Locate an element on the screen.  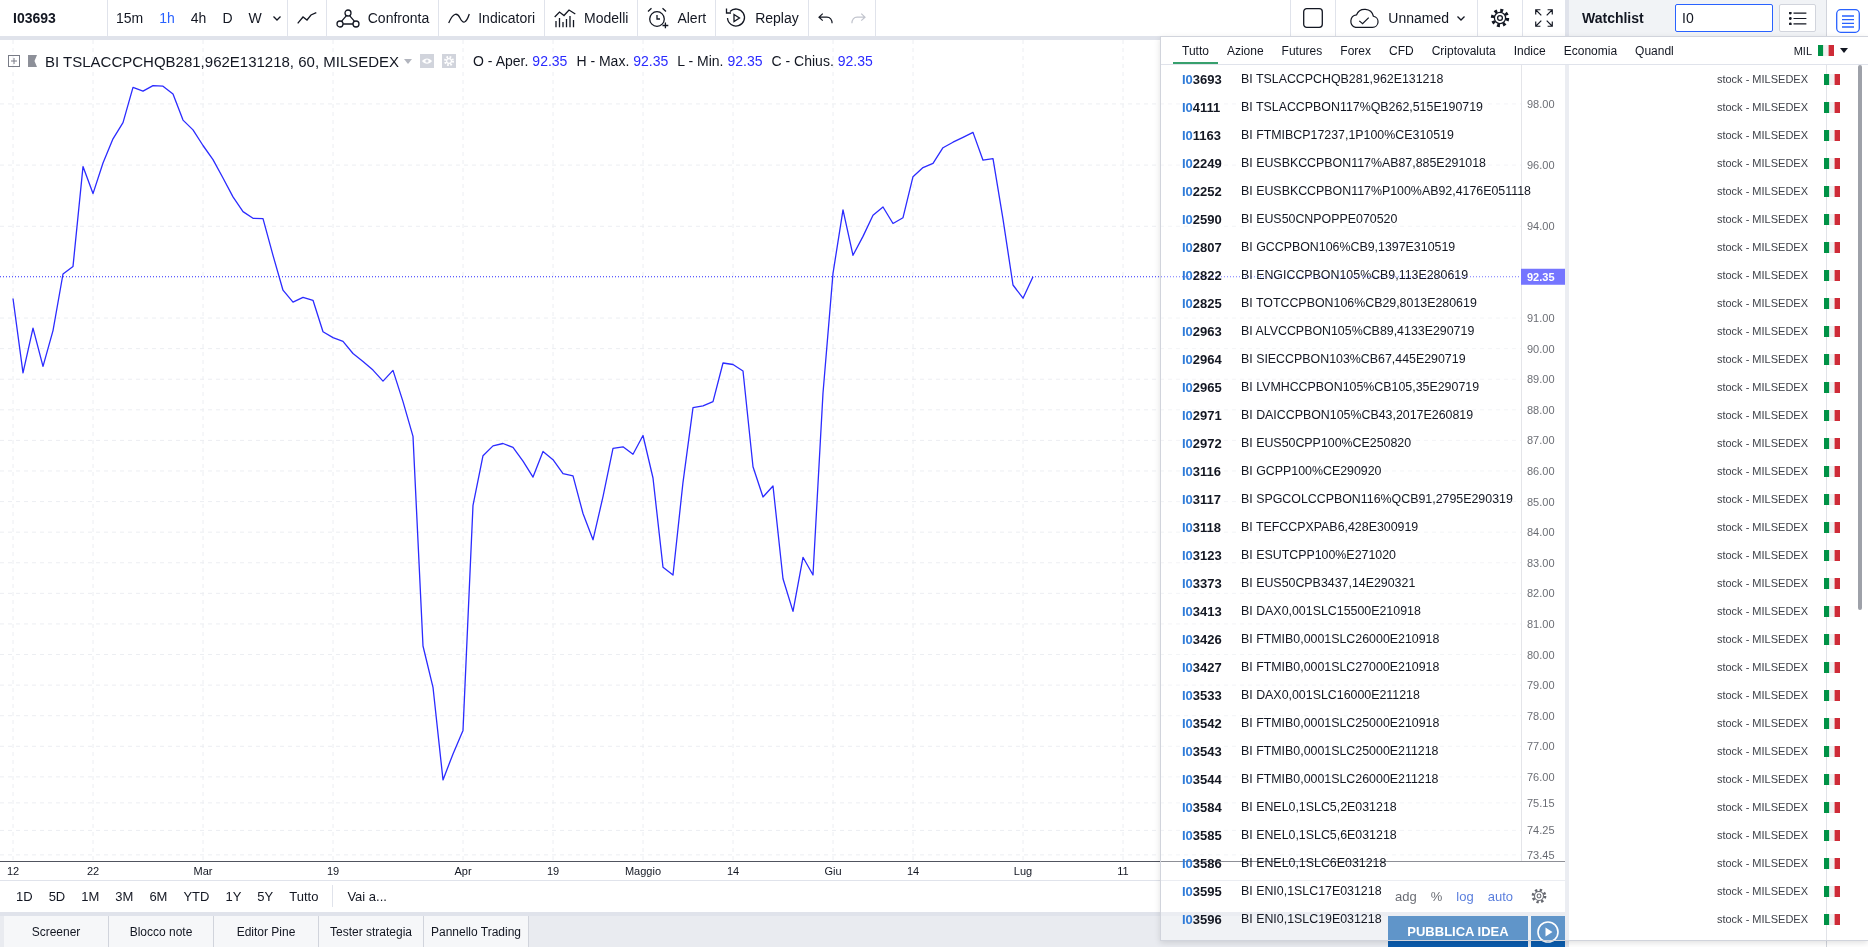
symbol-code: I03544 is located at coordinates (1211, 779).